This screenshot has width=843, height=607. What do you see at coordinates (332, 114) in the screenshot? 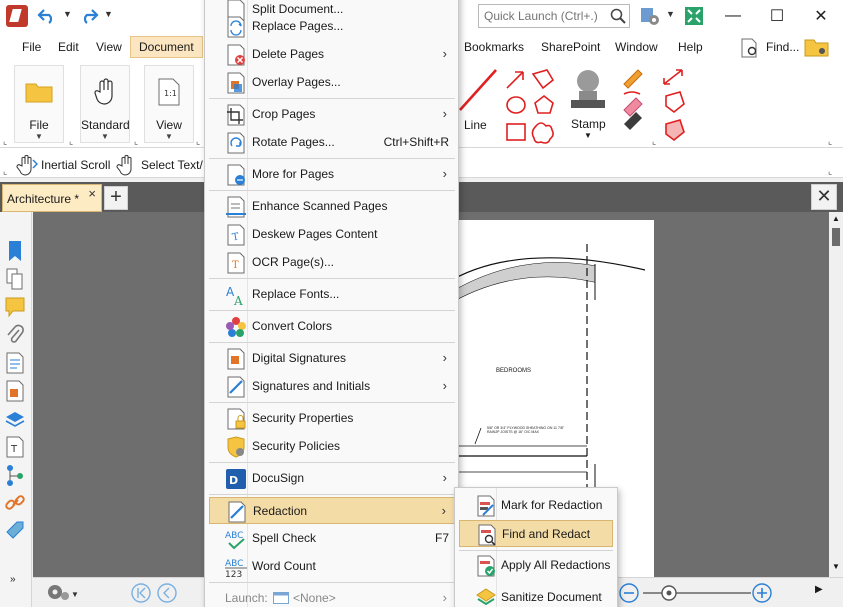
I see `menu-item-crop-pages: Crop Pages ›` at bounding box center [332, 114].